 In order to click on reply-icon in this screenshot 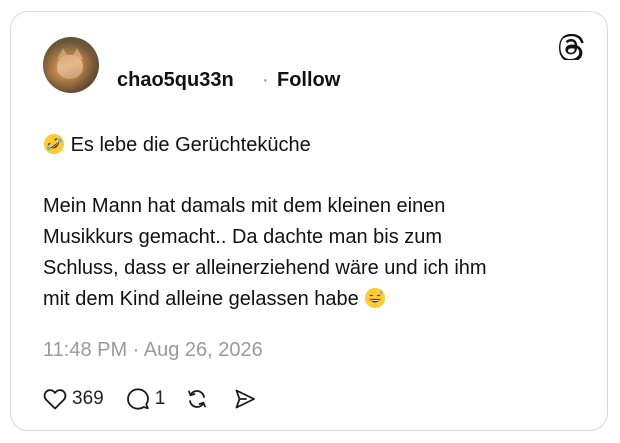, I will do `click(137, 399)`.